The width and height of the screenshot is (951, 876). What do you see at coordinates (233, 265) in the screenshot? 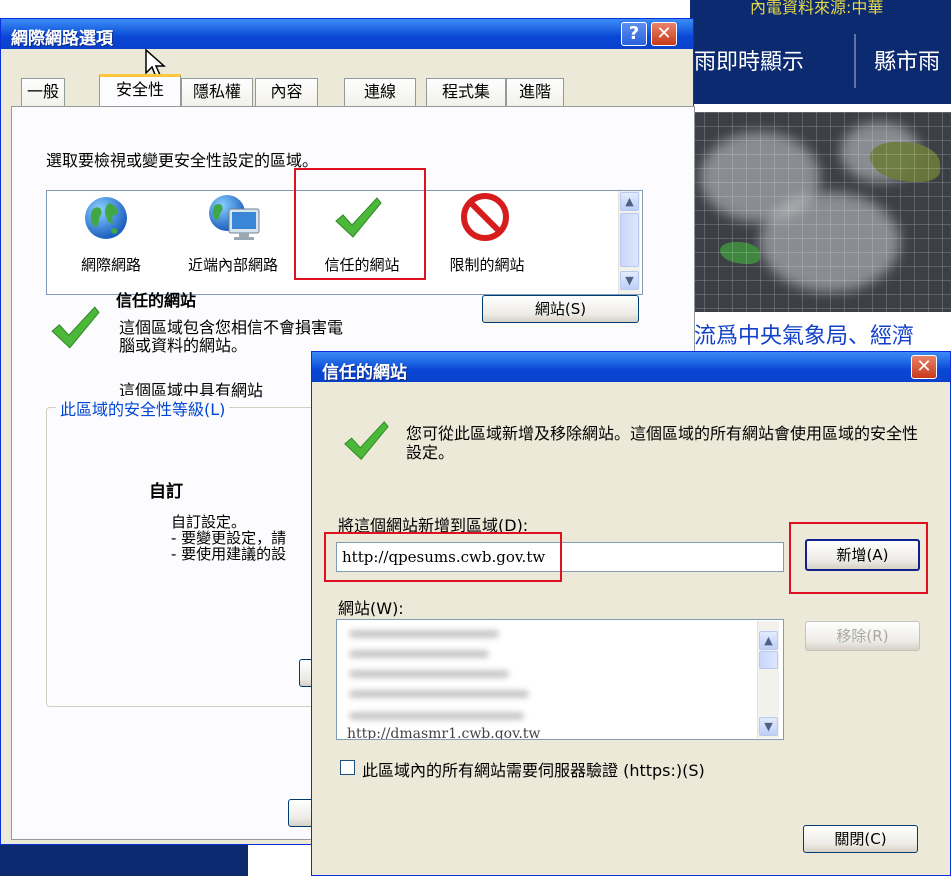
I see `zone-label-local-intranet: 近端內部網路` at bounding box center [233, 265].